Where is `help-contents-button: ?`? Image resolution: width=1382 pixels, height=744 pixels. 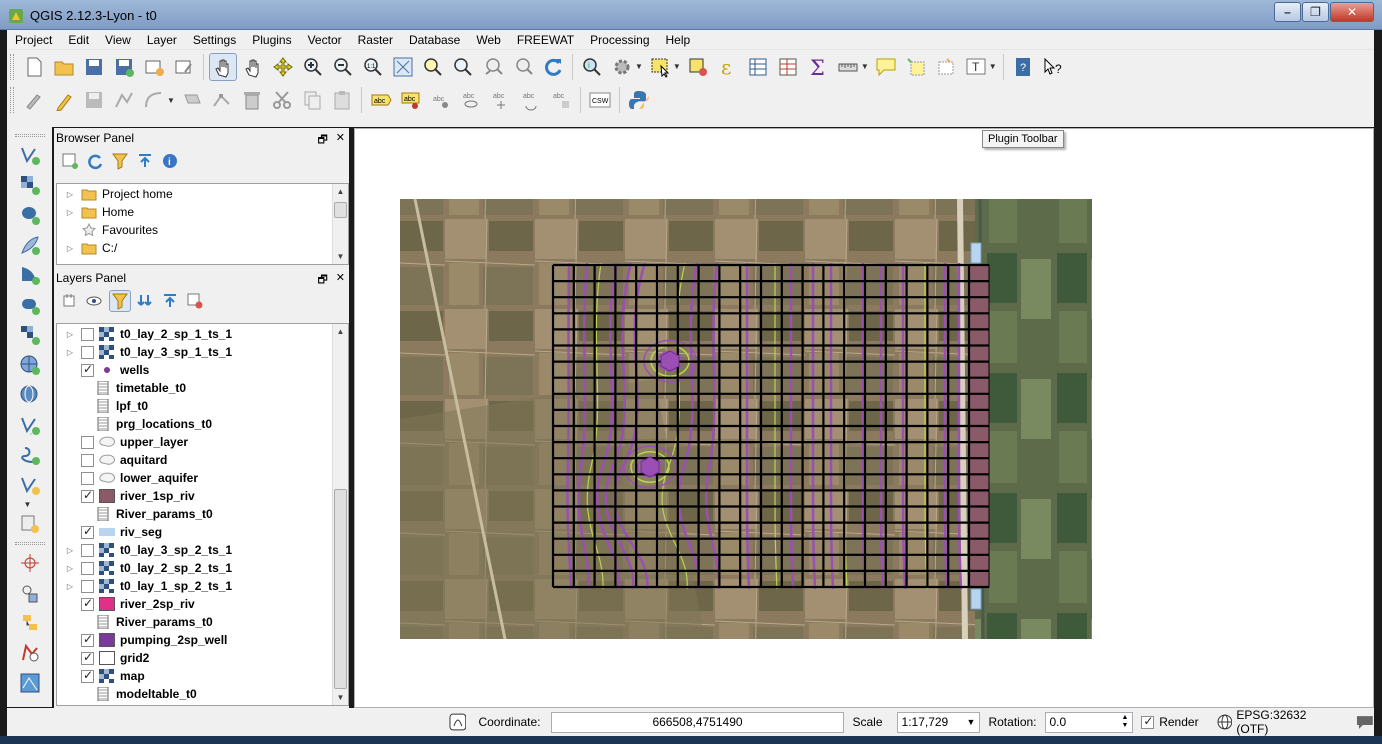
help-contents-button: ? is located at coordinates (1023, 67).